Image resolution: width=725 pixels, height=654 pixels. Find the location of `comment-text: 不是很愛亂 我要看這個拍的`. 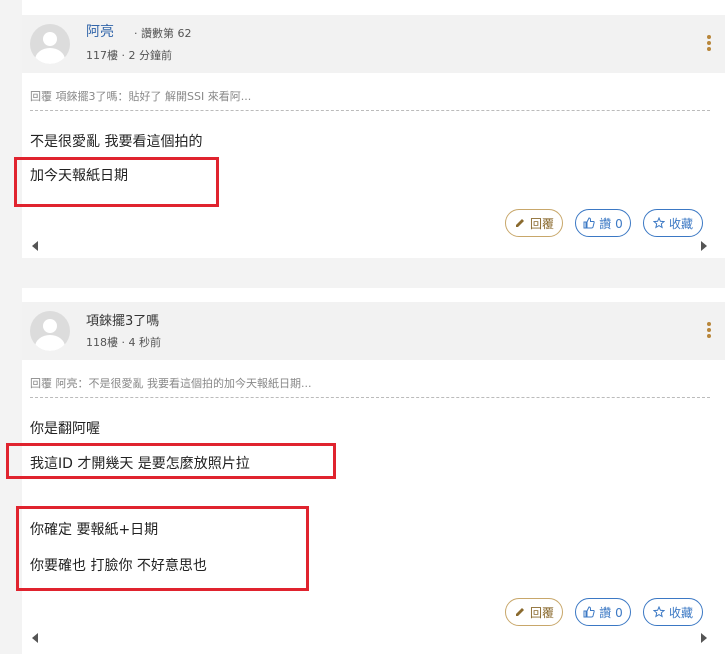

comment-text: 不是很愛亂 我要看這個拍的 is located at coordinates (116, 142).